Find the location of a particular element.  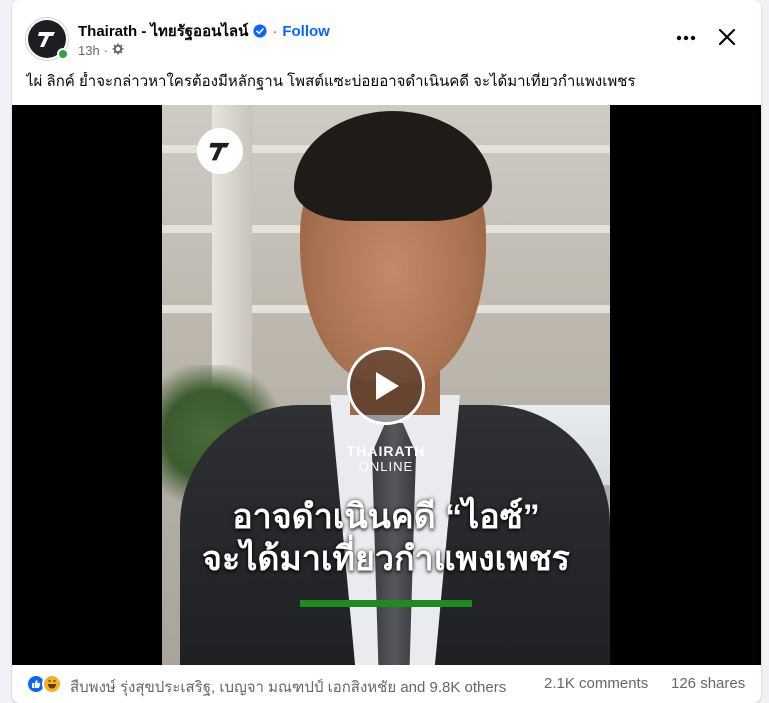

reaction-icons is located at coordinates (46, 684).